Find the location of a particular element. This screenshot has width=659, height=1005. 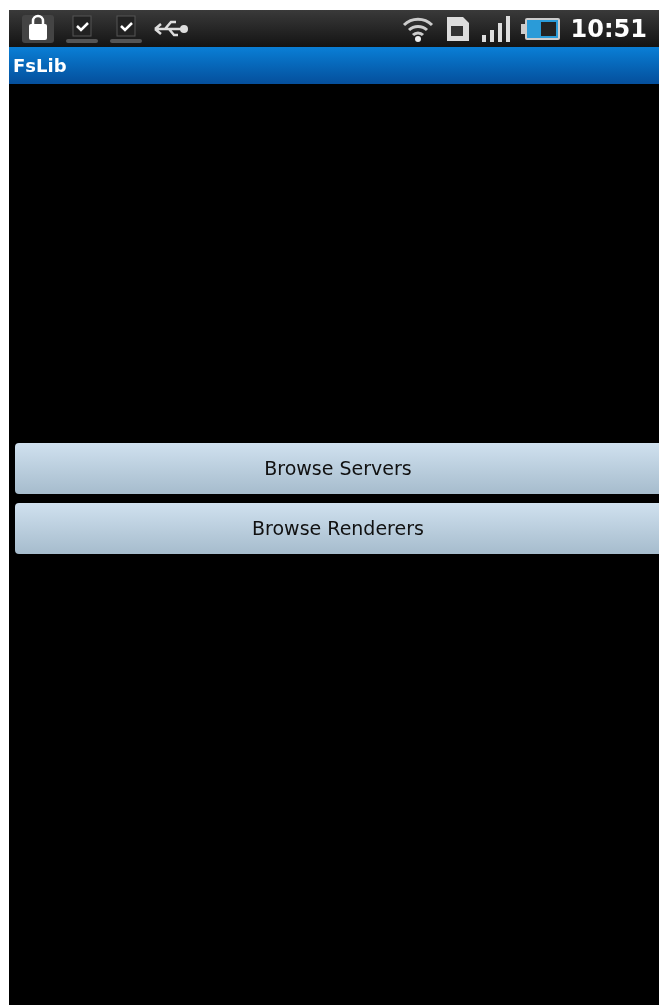

clock-time: 10:51 is located at coordinates (608, 28).